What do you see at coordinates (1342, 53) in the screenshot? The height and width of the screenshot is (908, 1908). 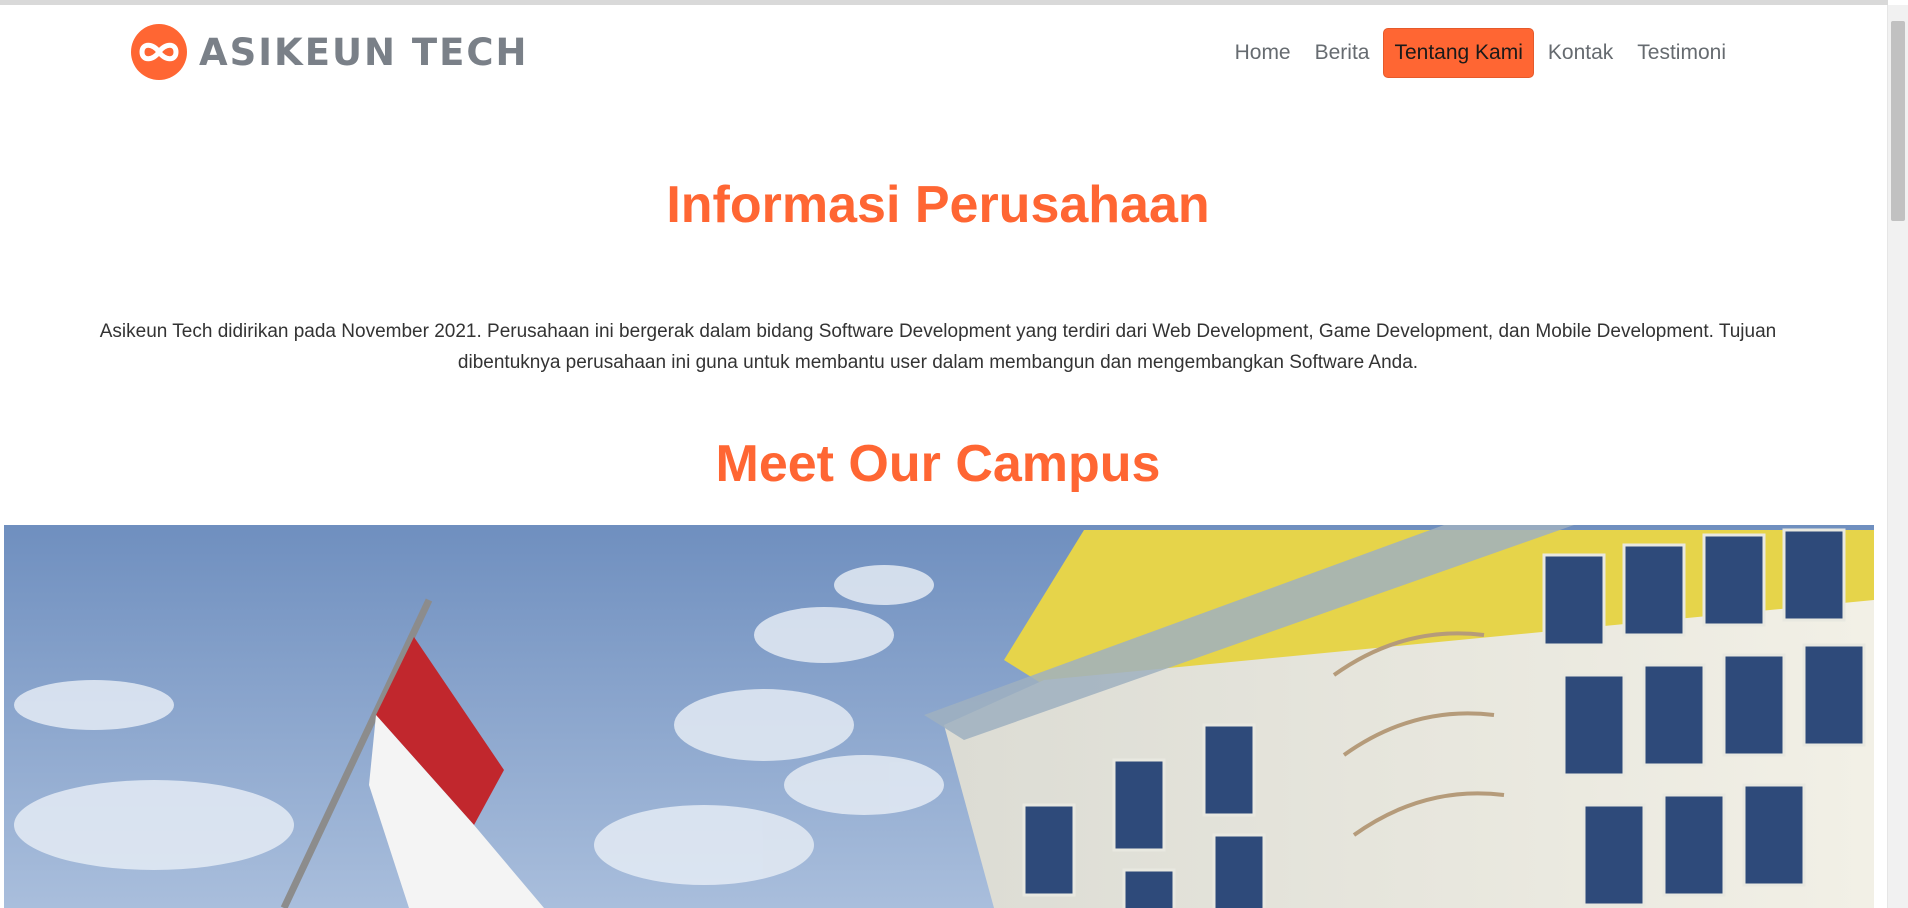 I see `nav-berita: Berita` at bounding box center [1342, 53].